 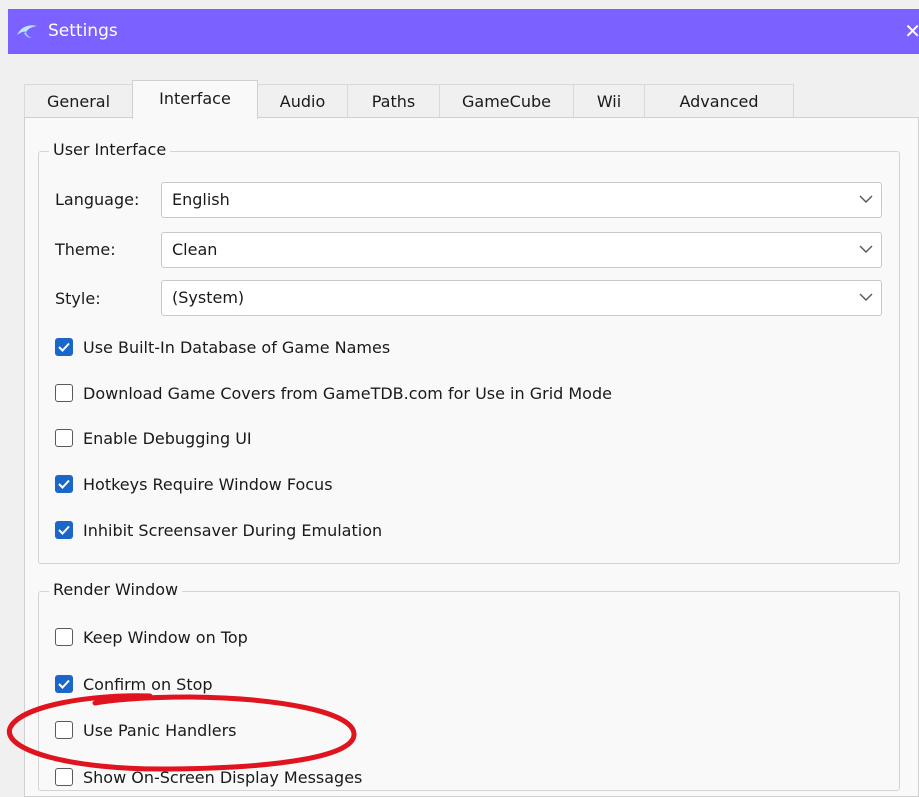 What do you see at coordinates (302, 101) in the screenshot?
I see `tab-audio: Audio` at bounding box center [302, 101].